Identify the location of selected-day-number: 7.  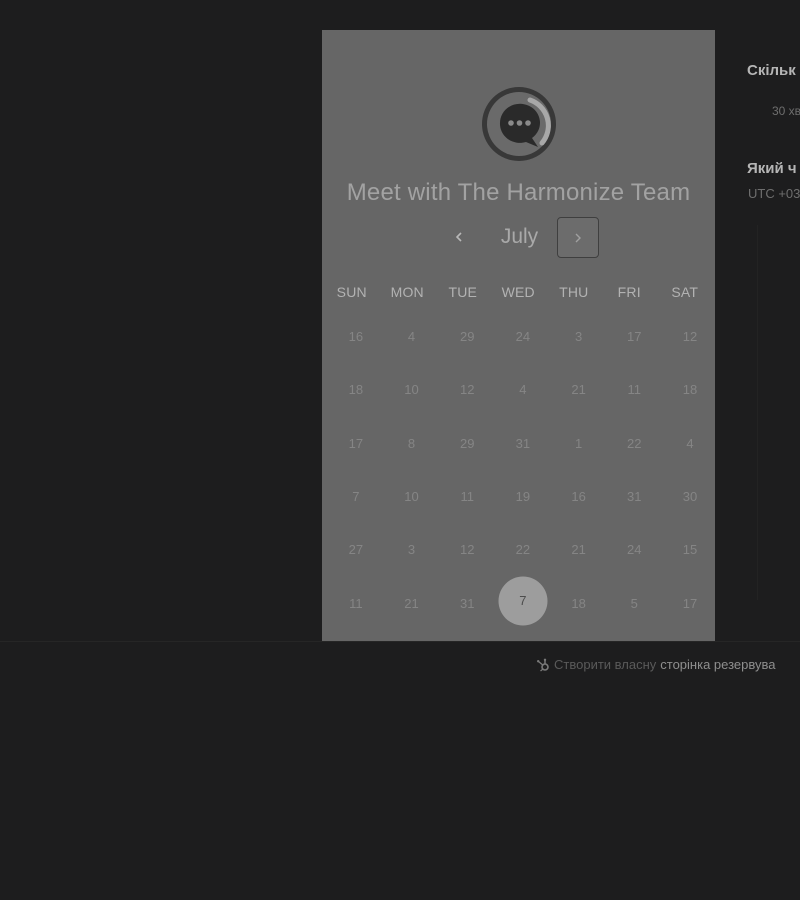
(523, 600).